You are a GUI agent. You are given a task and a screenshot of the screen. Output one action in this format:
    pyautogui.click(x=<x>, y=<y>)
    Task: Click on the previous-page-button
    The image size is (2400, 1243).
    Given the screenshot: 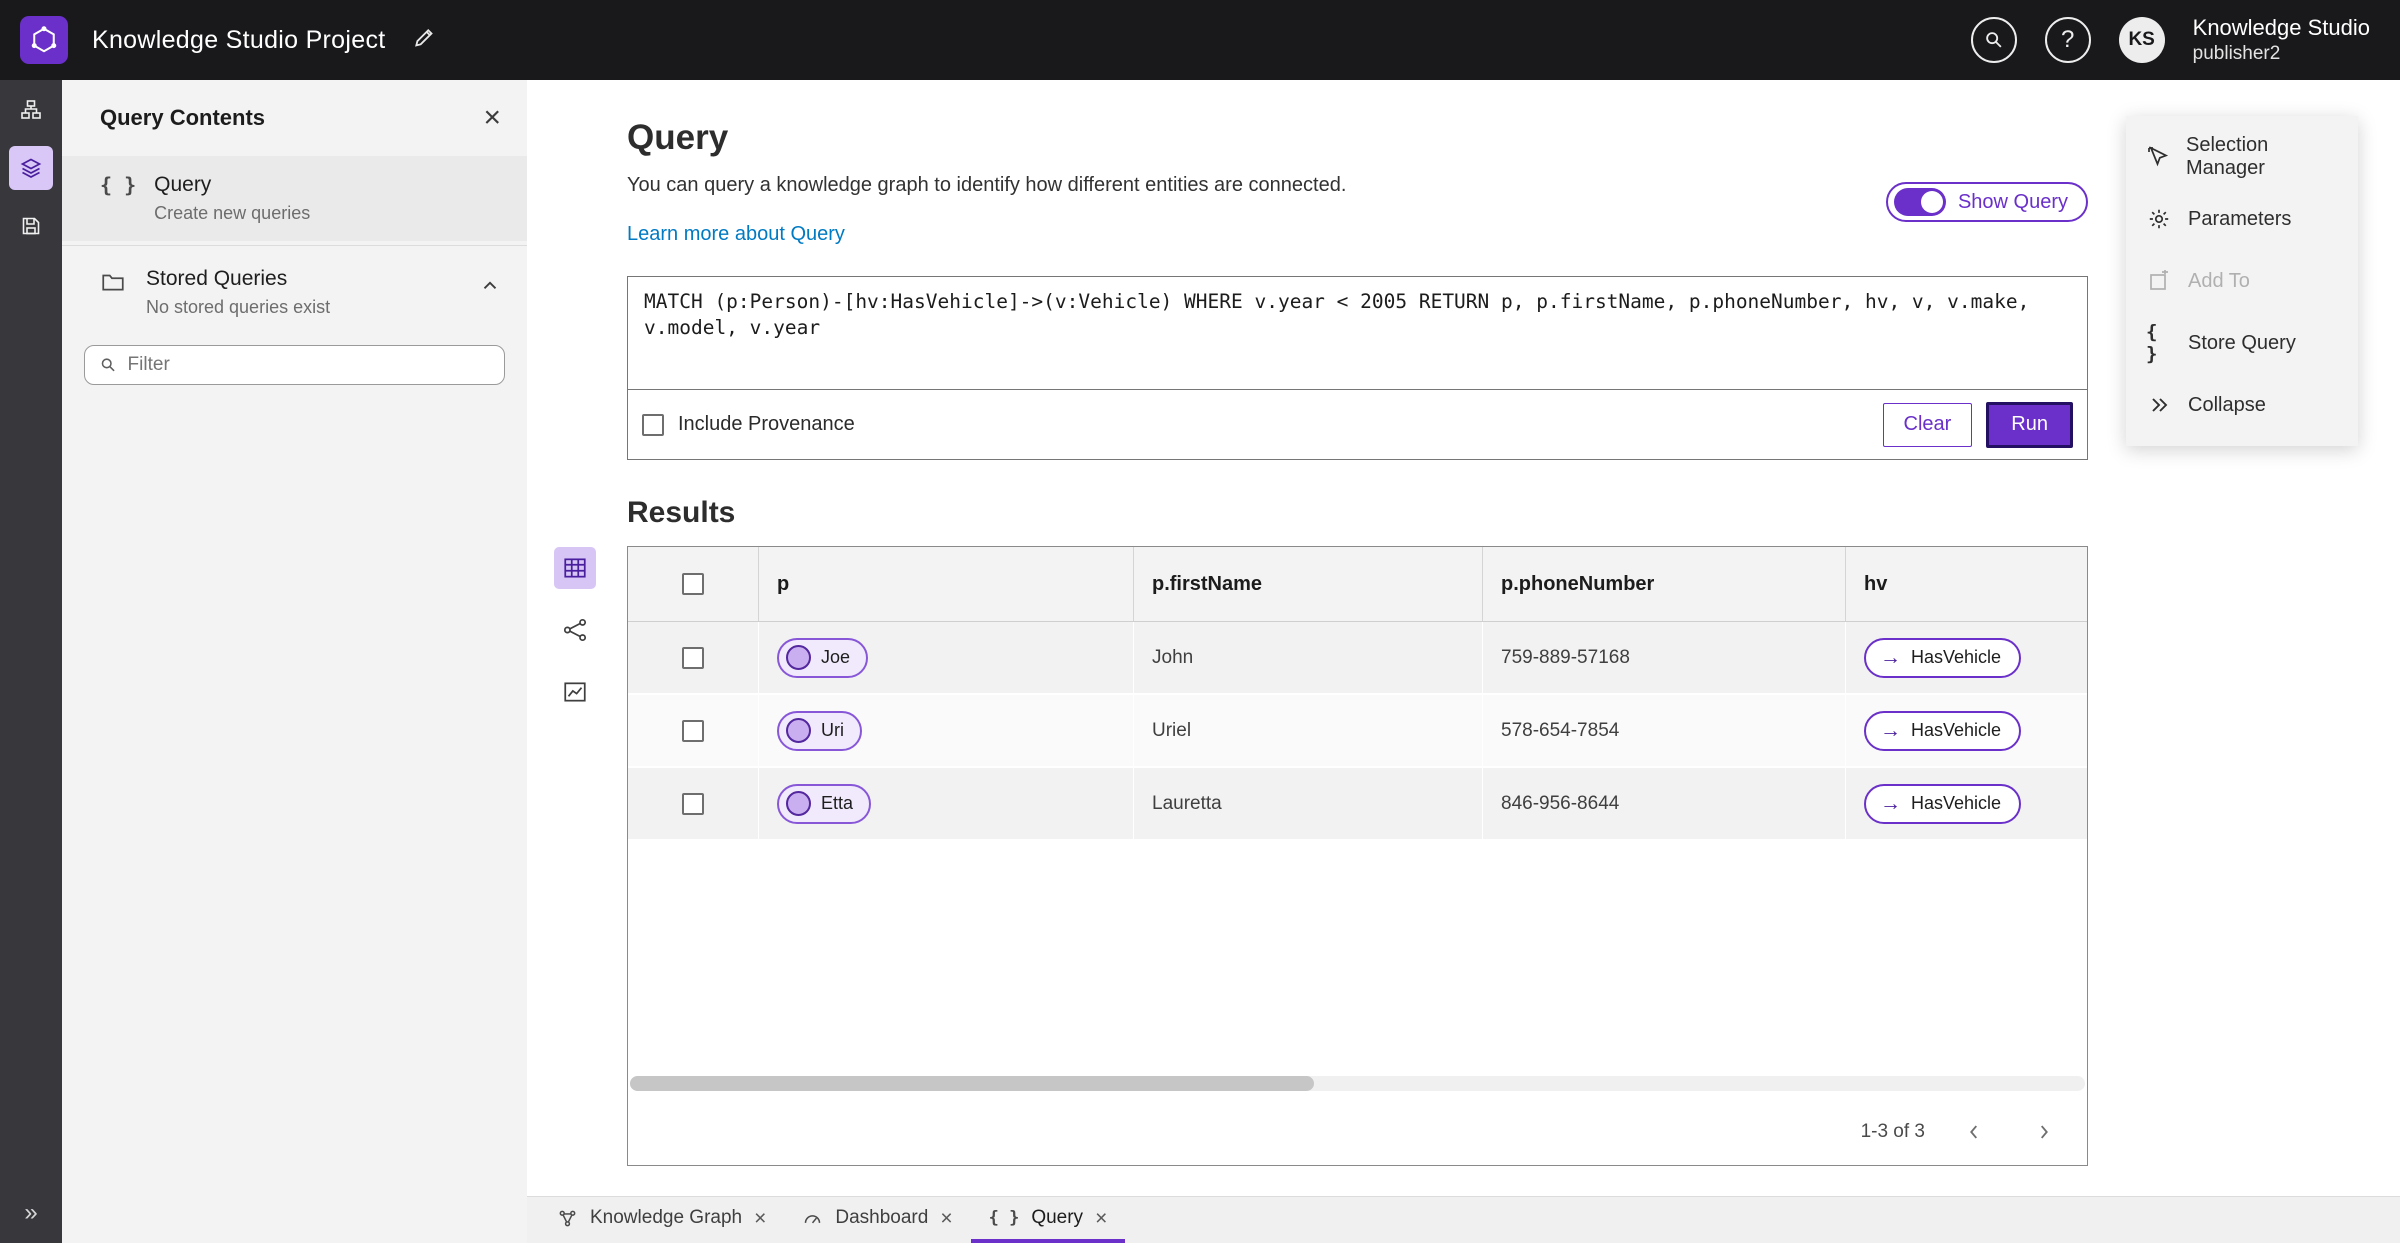 What is the action you would take?
    pyautogui.click(x=1974, y=1132)
    